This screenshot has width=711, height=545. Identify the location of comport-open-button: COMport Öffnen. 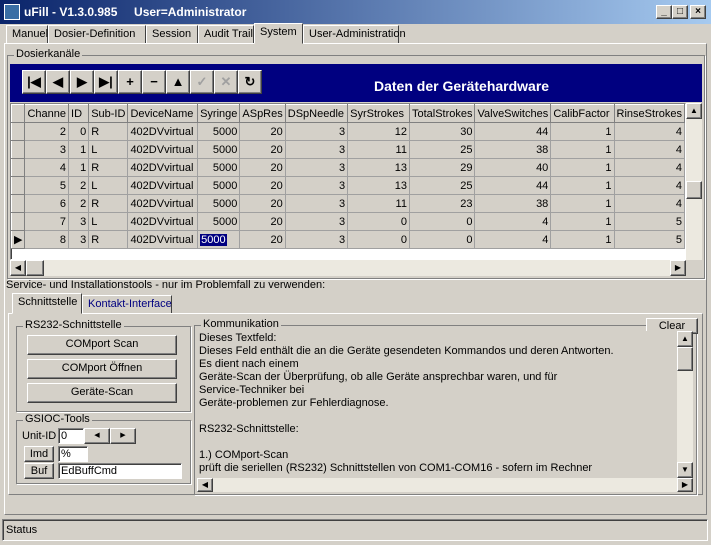
(102, 369).